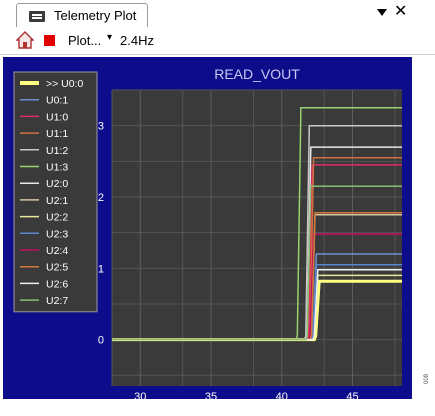  I want to click on y-tick-label: 0, so click(101, 341).